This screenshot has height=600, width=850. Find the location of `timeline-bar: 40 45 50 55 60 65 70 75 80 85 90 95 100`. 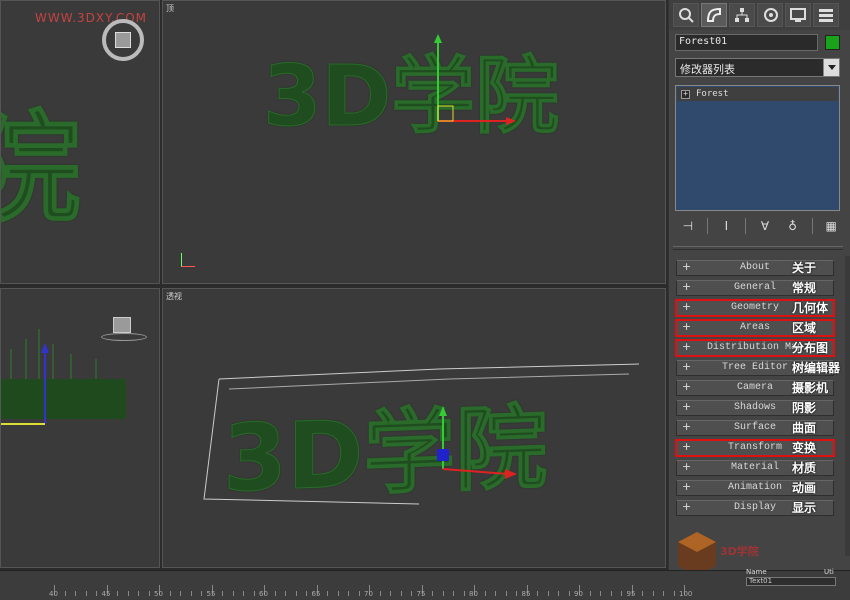

timeline-bar: 40 45 50 55 60 65 70 75 80 85 90 95 100 is located at coordinates (425, 585).